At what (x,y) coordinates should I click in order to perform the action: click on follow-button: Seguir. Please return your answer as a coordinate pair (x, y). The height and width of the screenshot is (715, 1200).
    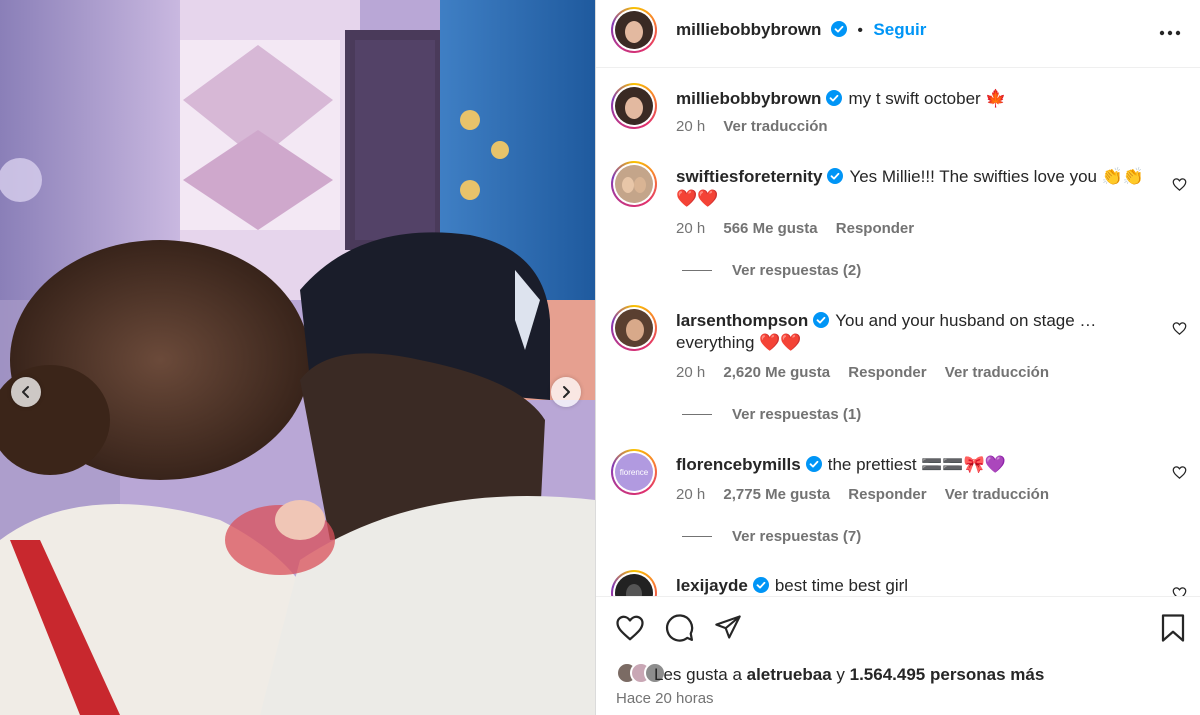
    Looking at the image, I should click on (899, 29).